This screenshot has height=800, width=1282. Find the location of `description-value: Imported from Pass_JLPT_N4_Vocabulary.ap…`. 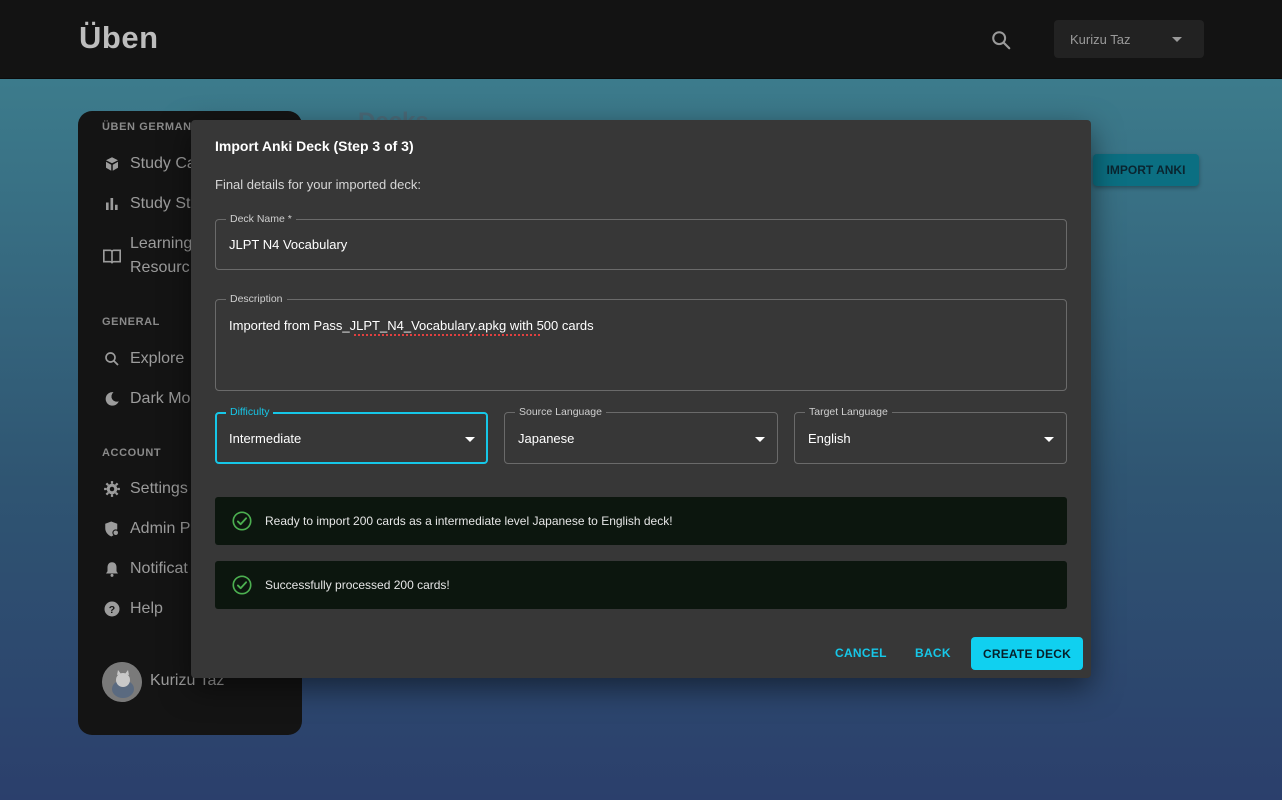

description-value: Imported from Pass_JLPT_N4_Vocabulary.ap… is located at coordinates (411, 325).